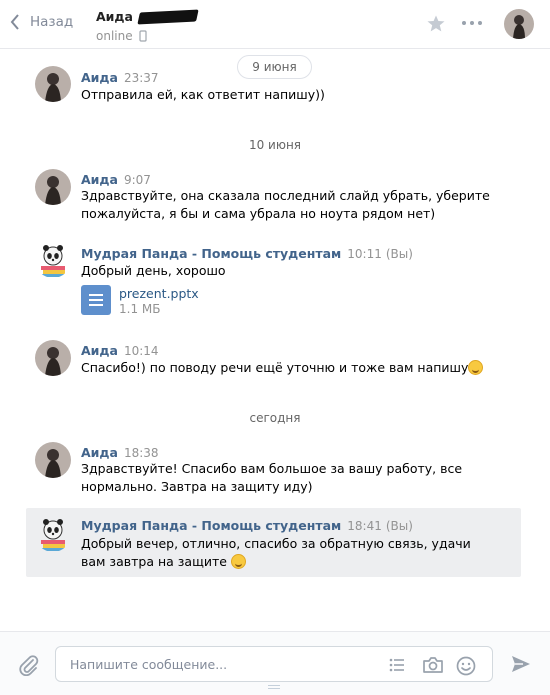 This screenshot has height=695, width=550. Describe the element at coordinates (397, 665) in the screenshot. I see `list-icon` at that location.